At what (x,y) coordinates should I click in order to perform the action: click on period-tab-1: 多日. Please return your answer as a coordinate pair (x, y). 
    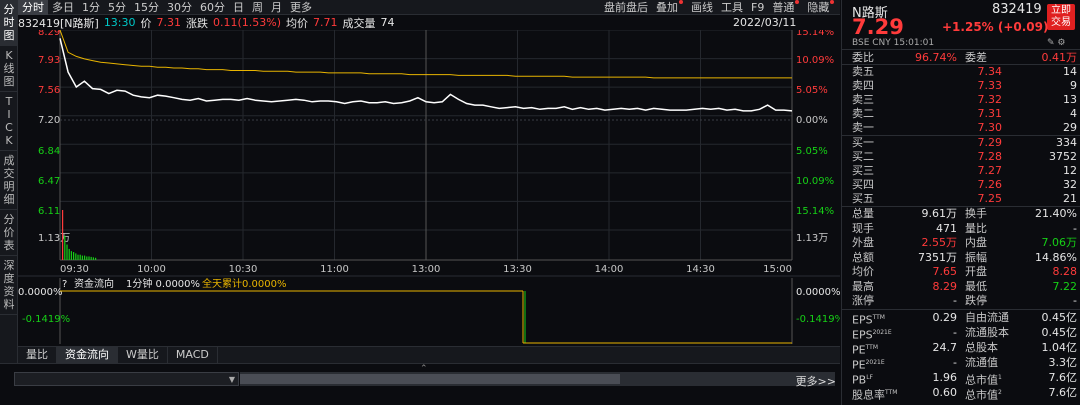
    Looking at the image, I should click on (63, 7).